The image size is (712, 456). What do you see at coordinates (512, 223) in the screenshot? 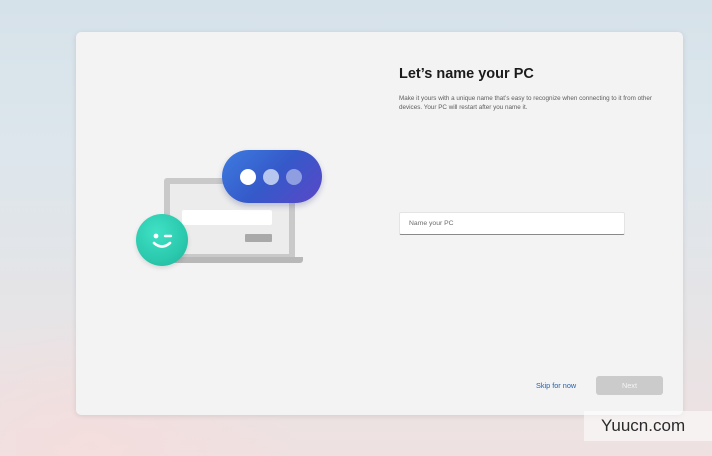
I see `pc-name-input` at bounding box center [512, 223].